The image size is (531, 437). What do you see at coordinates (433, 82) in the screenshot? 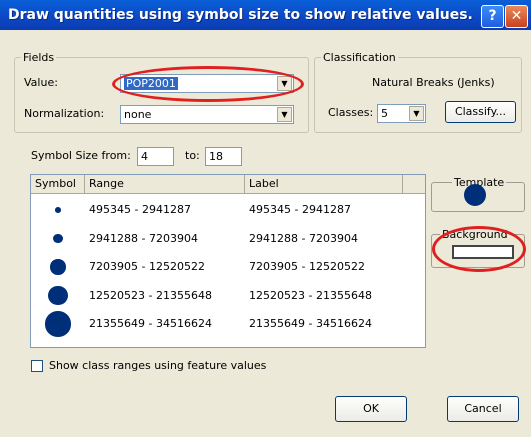
I see `classification-method: Natural Breaks (Jenks)` at bounding box center [433, 82].